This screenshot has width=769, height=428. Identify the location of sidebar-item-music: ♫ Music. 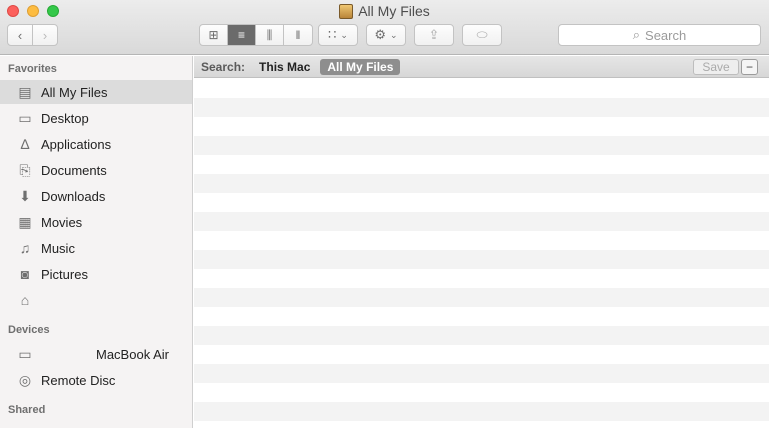
(96, 248).